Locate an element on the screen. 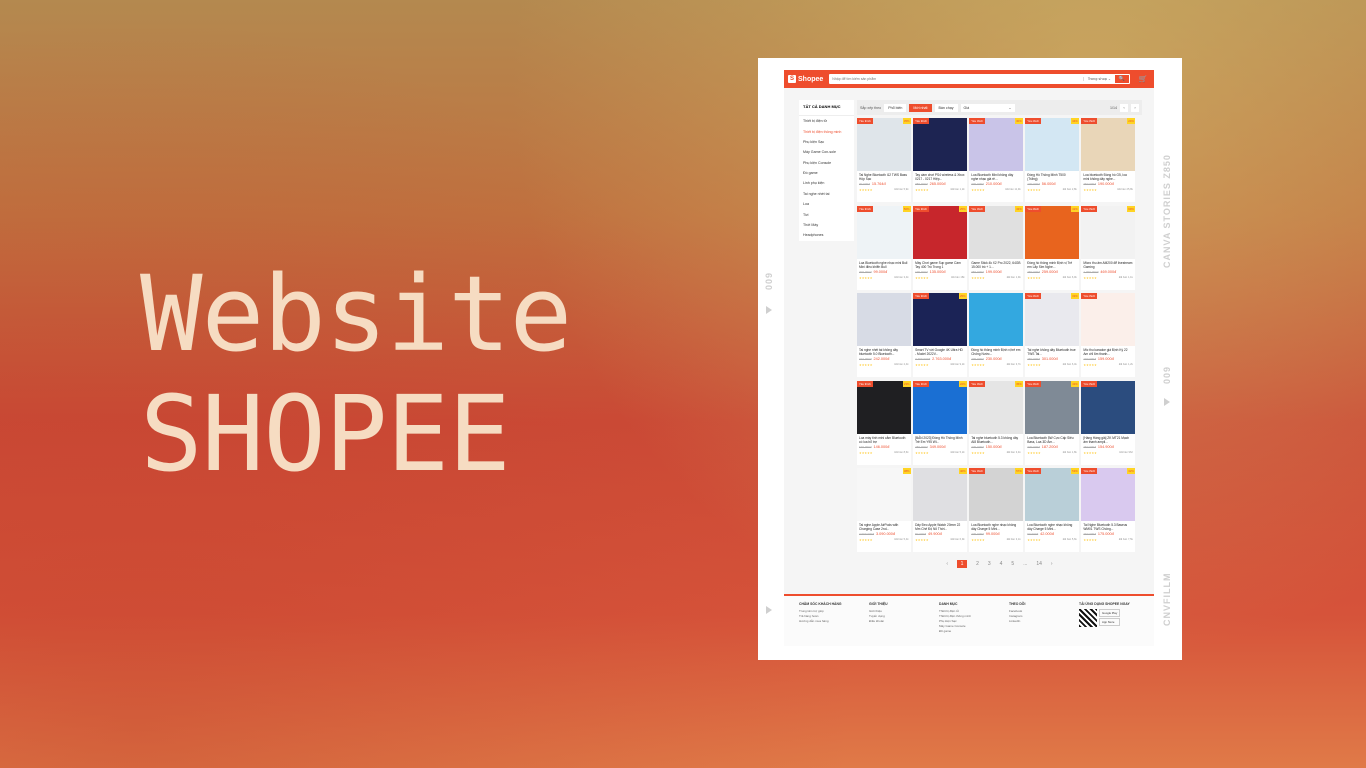  search-button: 🔍 is located at coordinates (1122, 79).